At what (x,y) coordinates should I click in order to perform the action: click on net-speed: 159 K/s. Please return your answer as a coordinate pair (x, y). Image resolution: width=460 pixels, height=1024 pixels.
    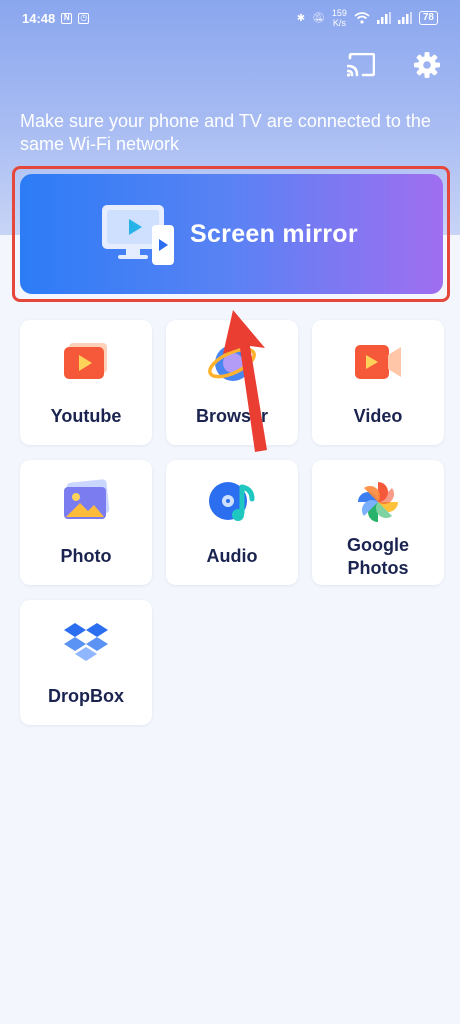
    Looking at the image, I should click on (339, 18).